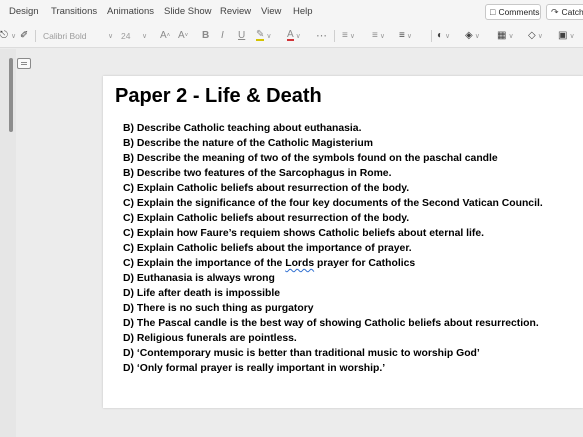  I want to click on paste-dropdown-icon: ∨, so click(12, 35).